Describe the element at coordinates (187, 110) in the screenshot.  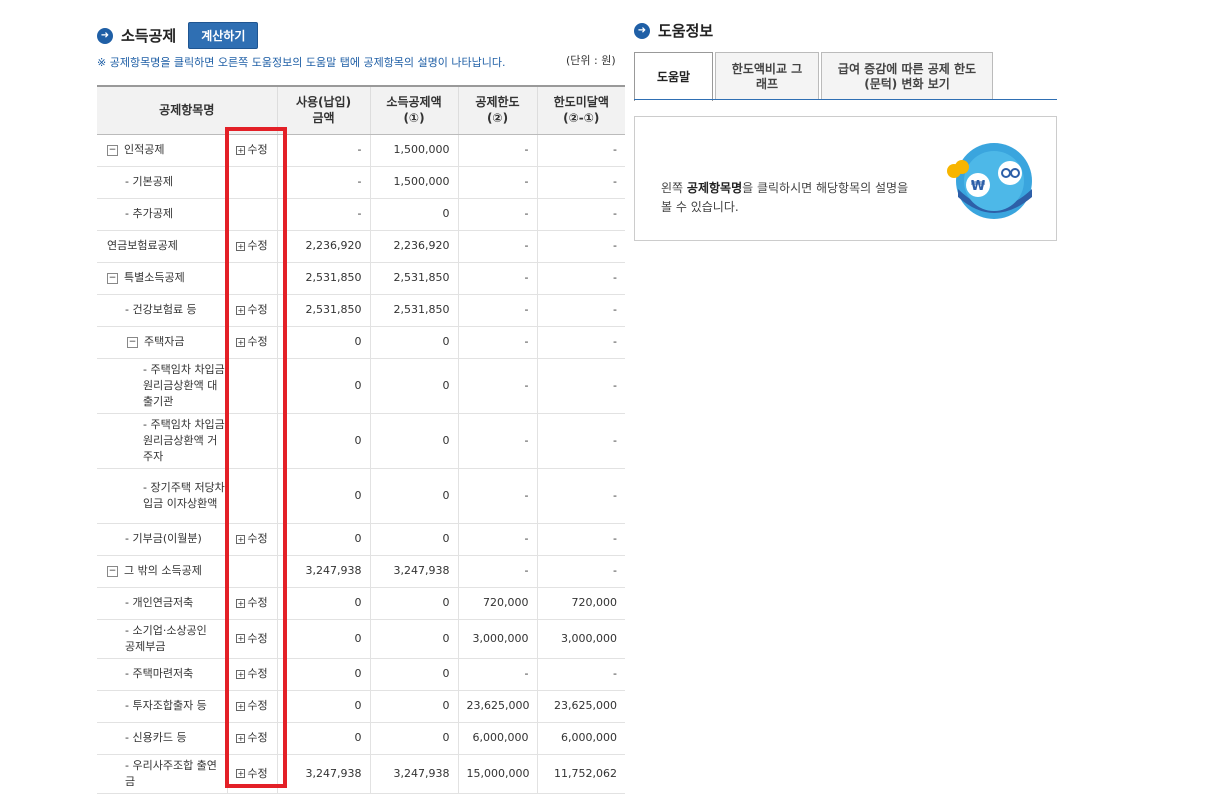
I see `header-name: 공제항목명` at that location.